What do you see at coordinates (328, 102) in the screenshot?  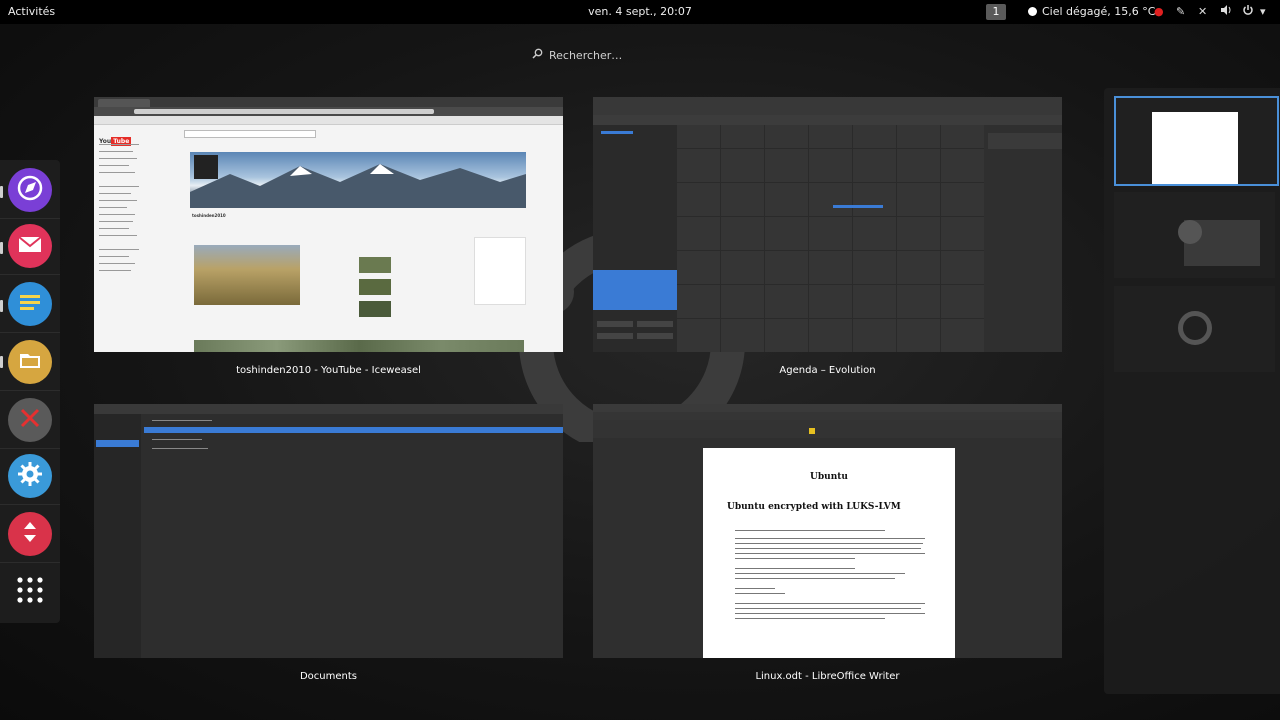 I see `browser-tab-bar` at bounding box center [328, 102].